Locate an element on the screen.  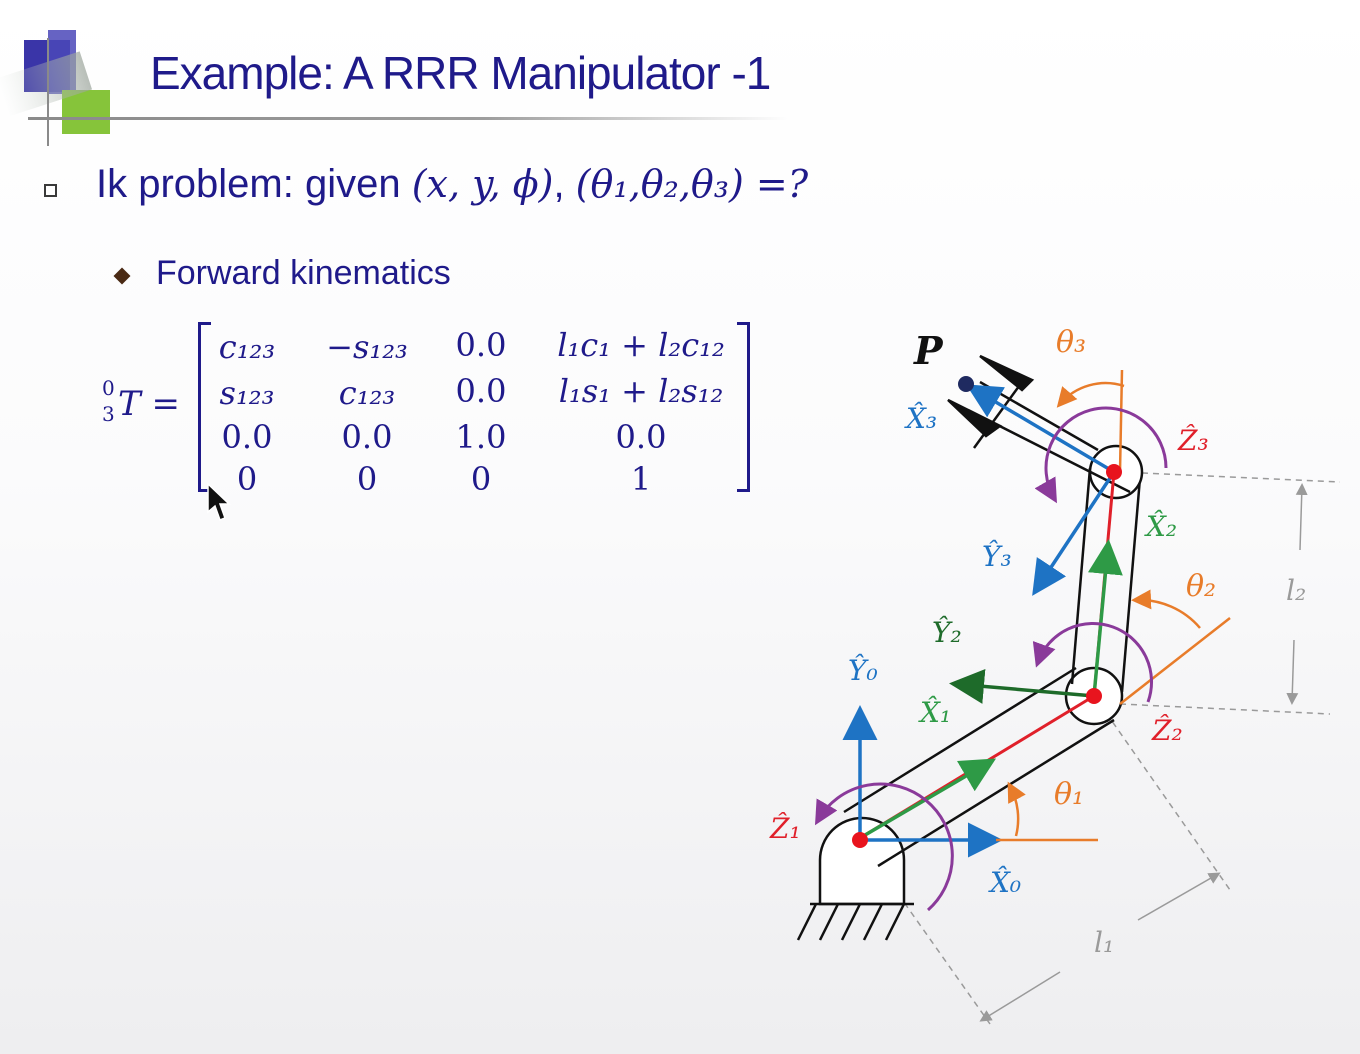
theta1-label: θ₁ is located at coordinates (1069, 794).